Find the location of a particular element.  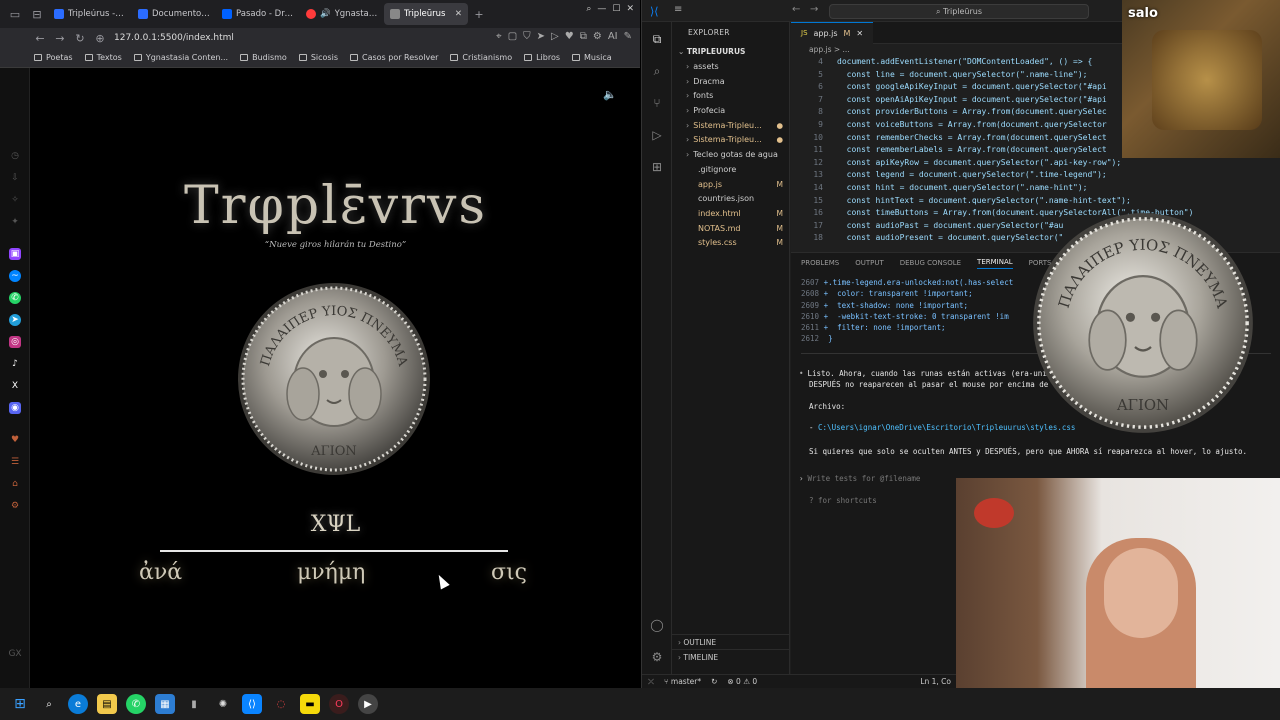

browser-tab-active: Tripleūrus ✕ is located at coordinates (426, 14).